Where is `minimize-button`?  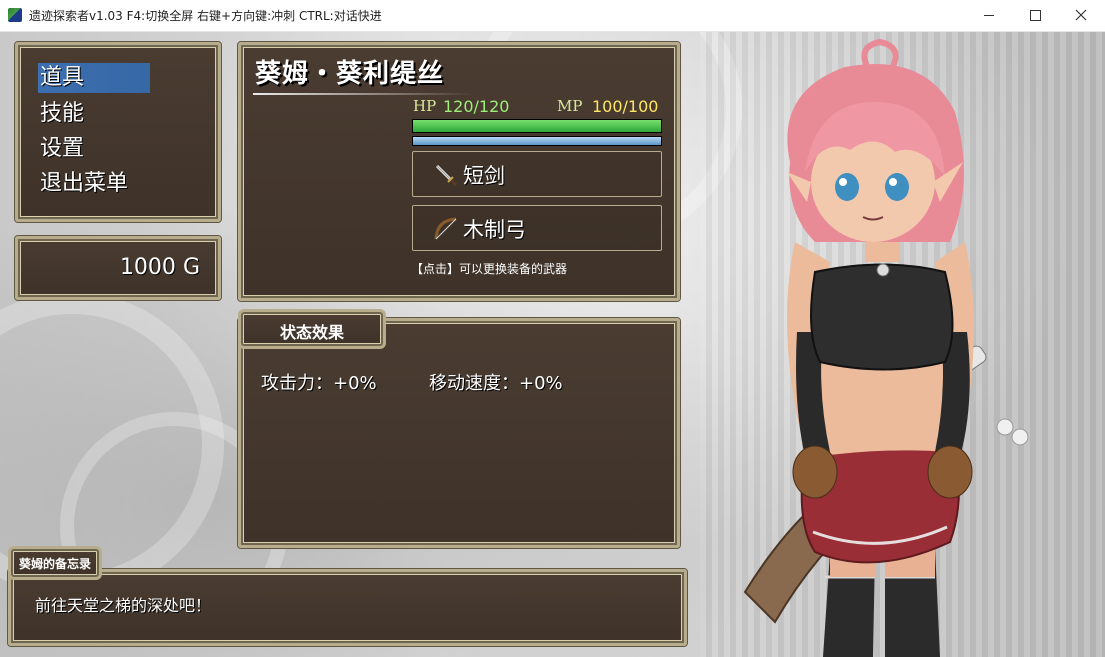 minimize-button is located at coordinates (989, 15).